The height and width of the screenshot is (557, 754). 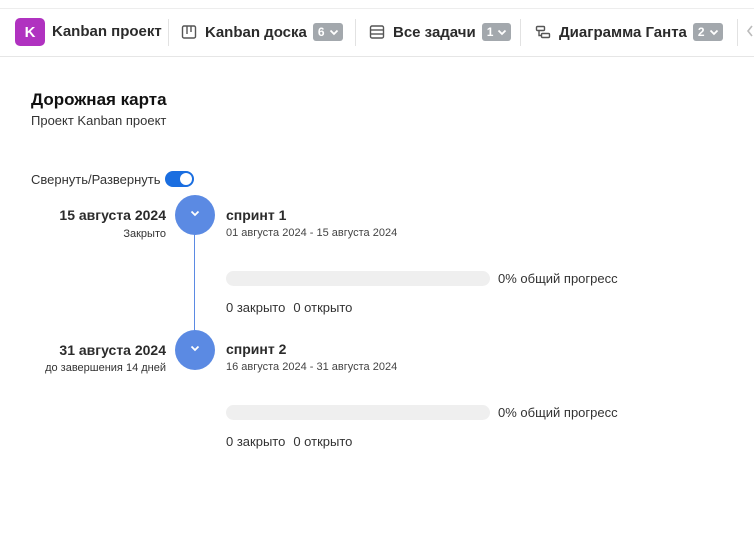 I want to click on sprint-date-range: 16 августа 2024 - 31 августа 2024, so click(x=312, y=367).